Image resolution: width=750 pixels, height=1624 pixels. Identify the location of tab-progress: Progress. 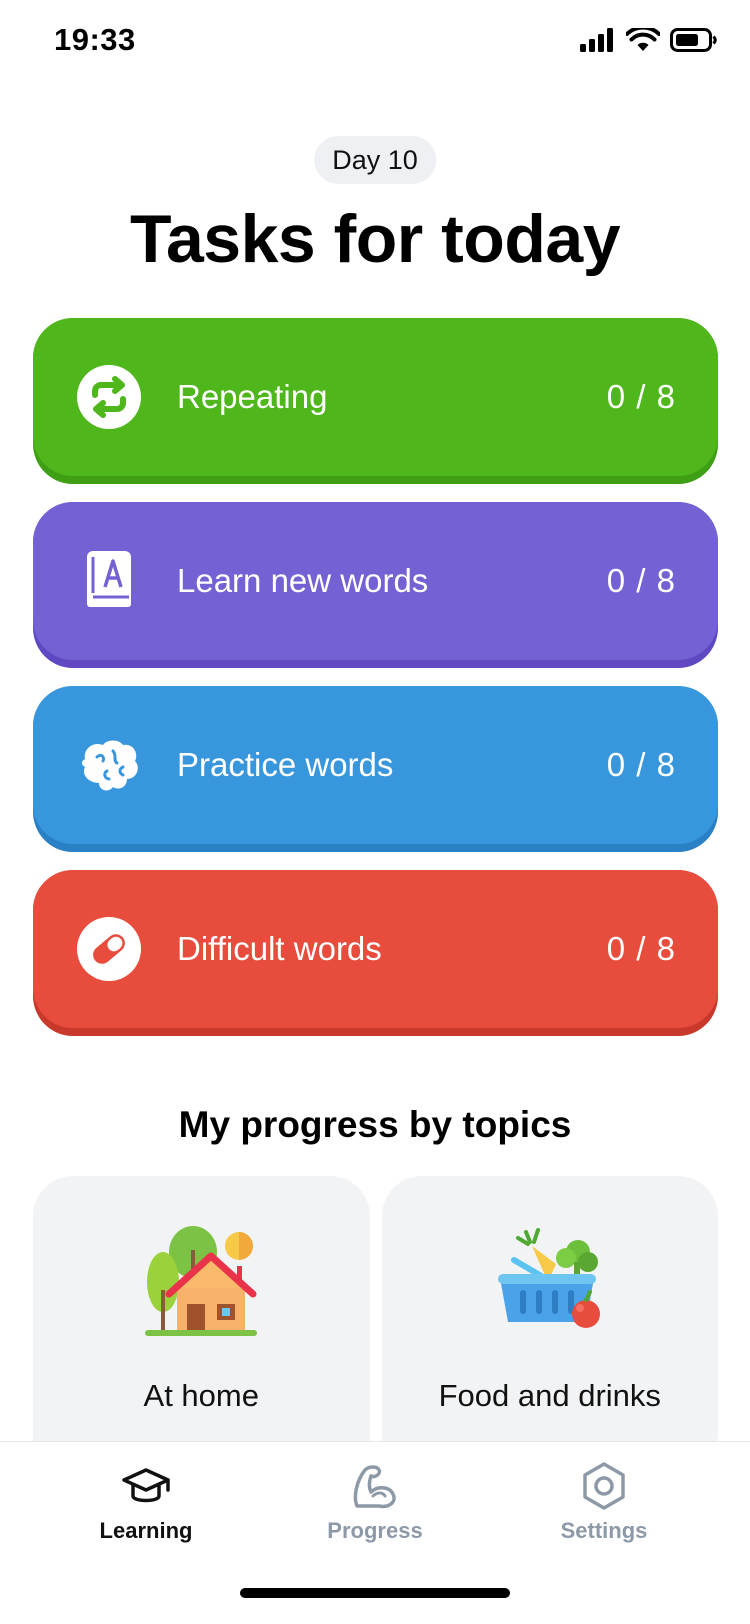
(375, 1502).